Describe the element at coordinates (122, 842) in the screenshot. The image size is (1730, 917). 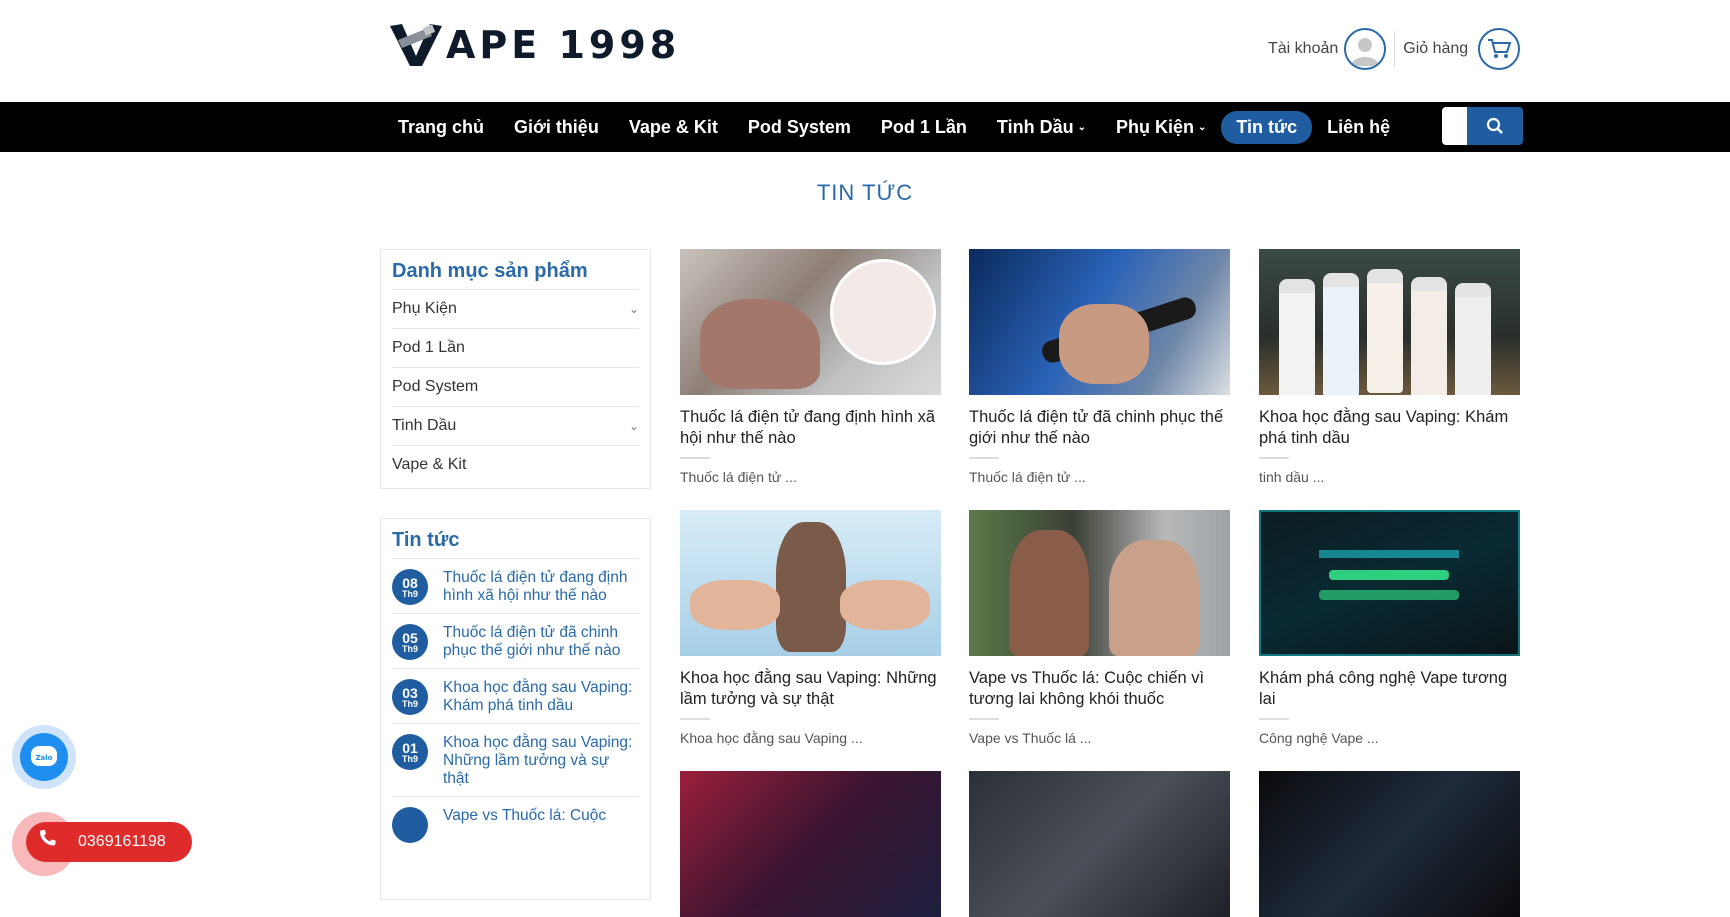
I see `phone-number: 0369161198` at that location.